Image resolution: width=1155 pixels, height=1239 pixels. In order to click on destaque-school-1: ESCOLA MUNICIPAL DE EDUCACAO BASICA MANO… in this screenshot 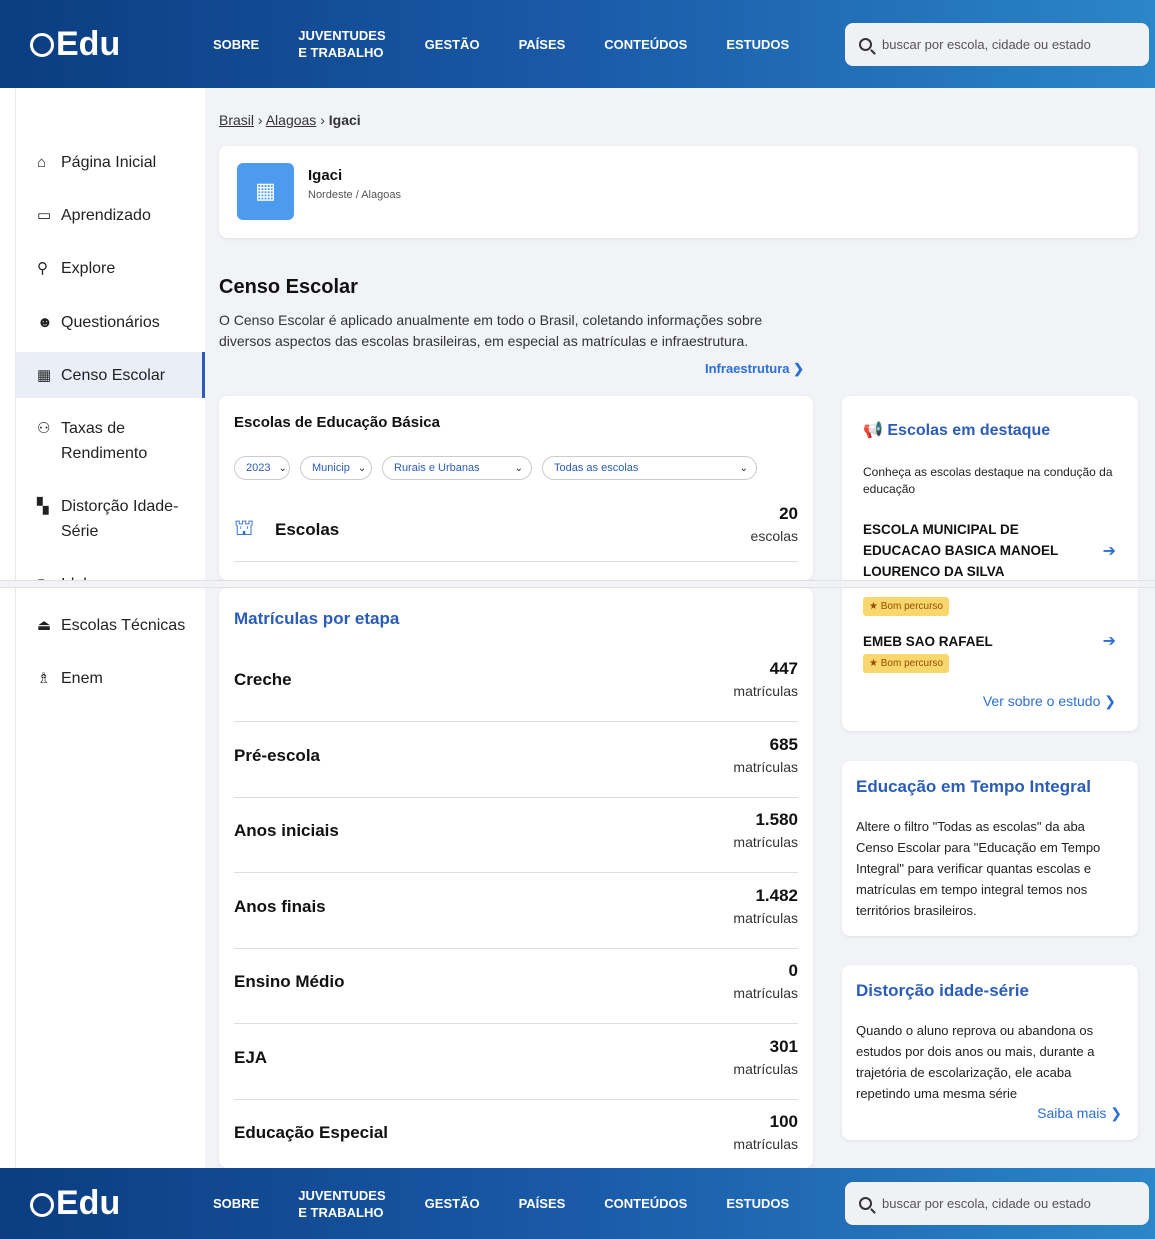, I will do `click(973, 549)`.